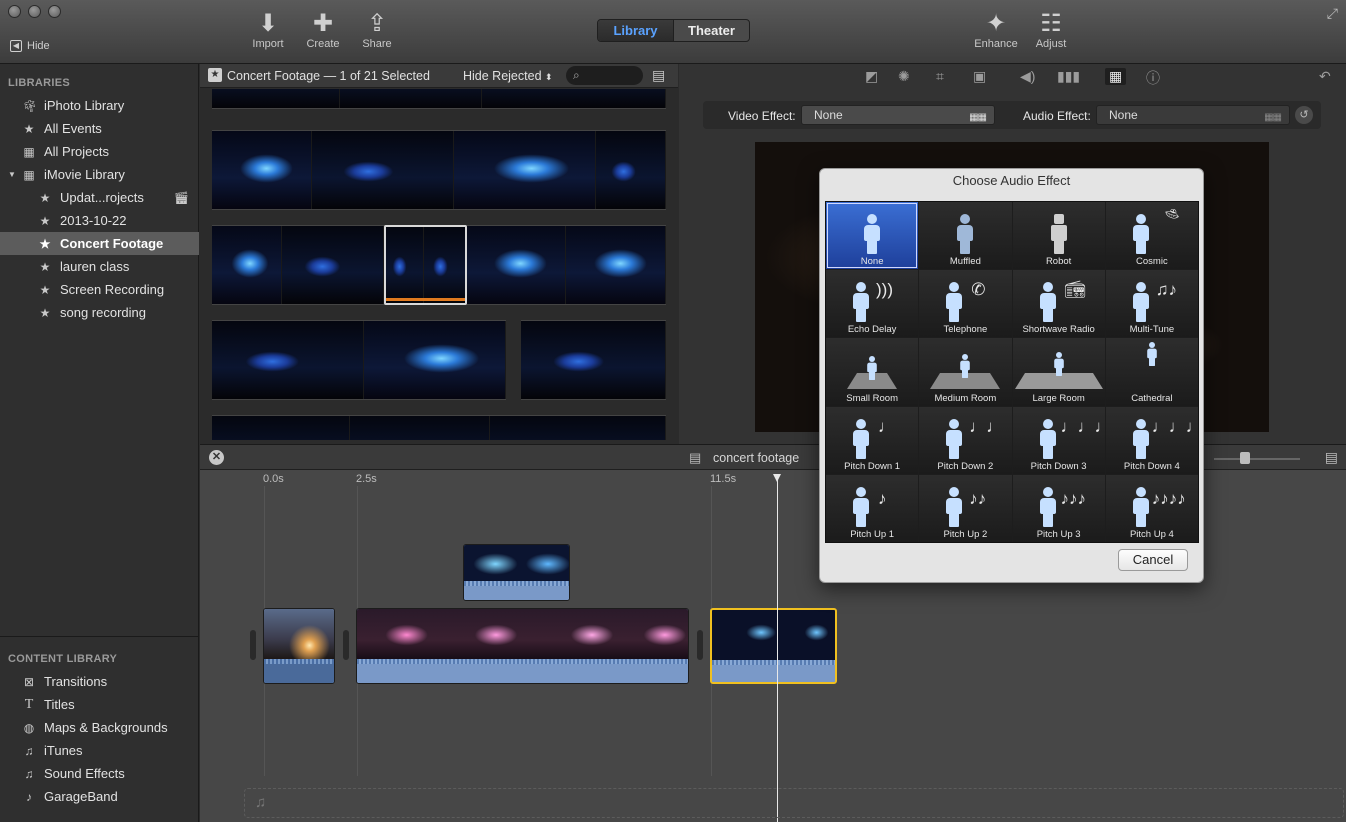  I want to click on sidebar-item-screen-recording: ★ Screen Recording, so click(99, 289).